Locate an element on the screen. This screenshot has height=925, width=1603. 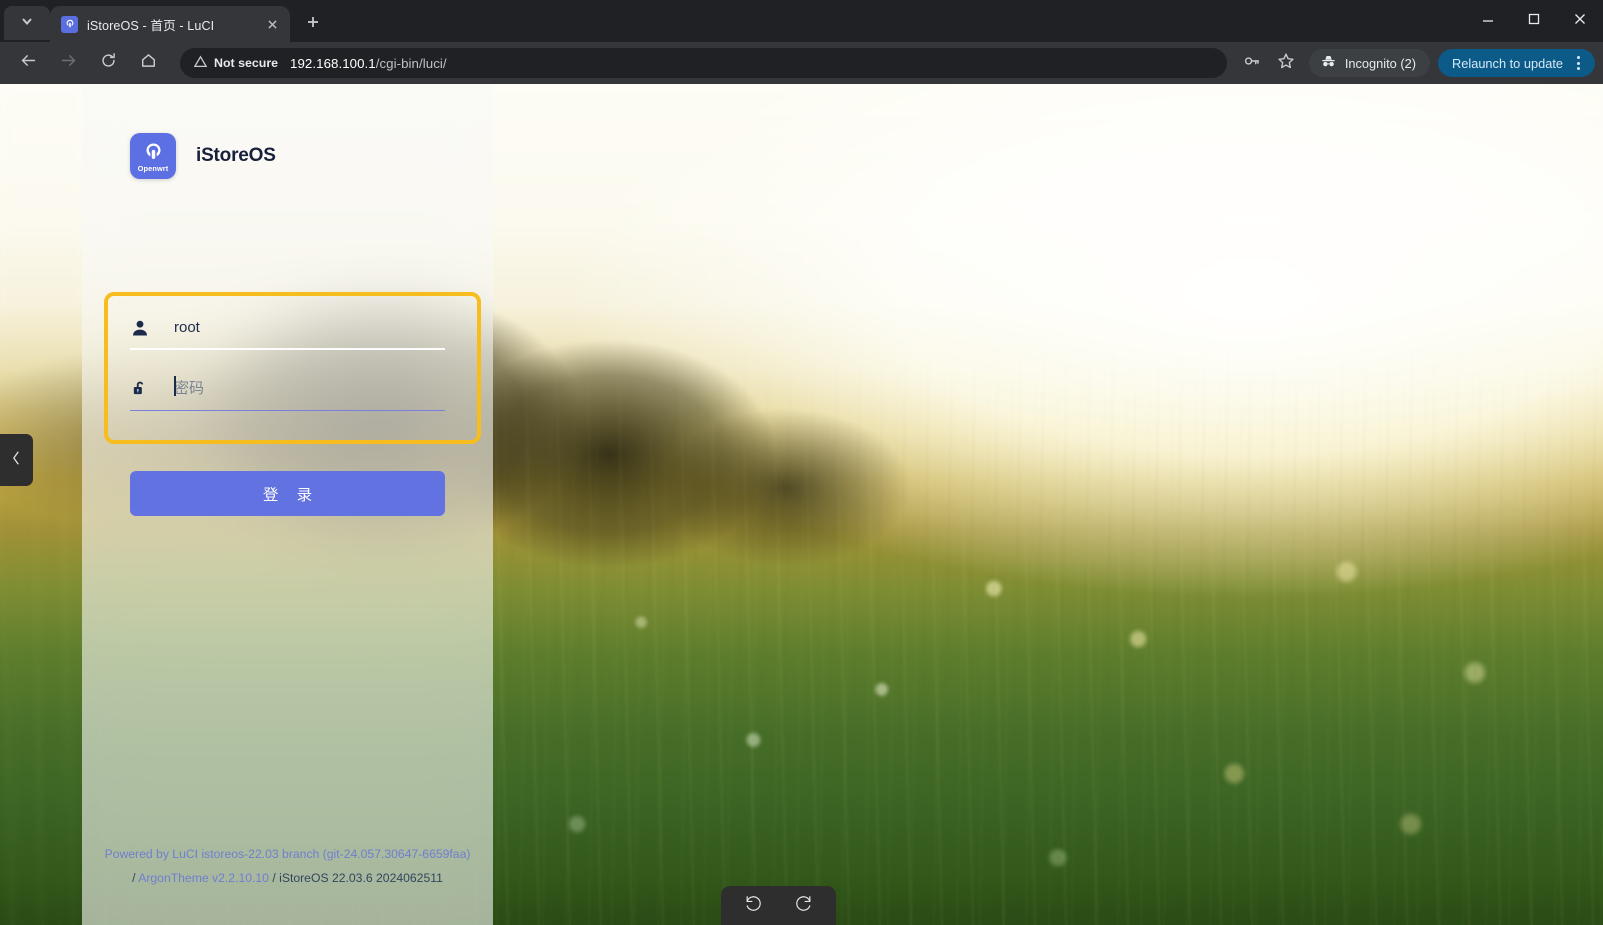
password-manager-button is located at coordinates (1252, 63).